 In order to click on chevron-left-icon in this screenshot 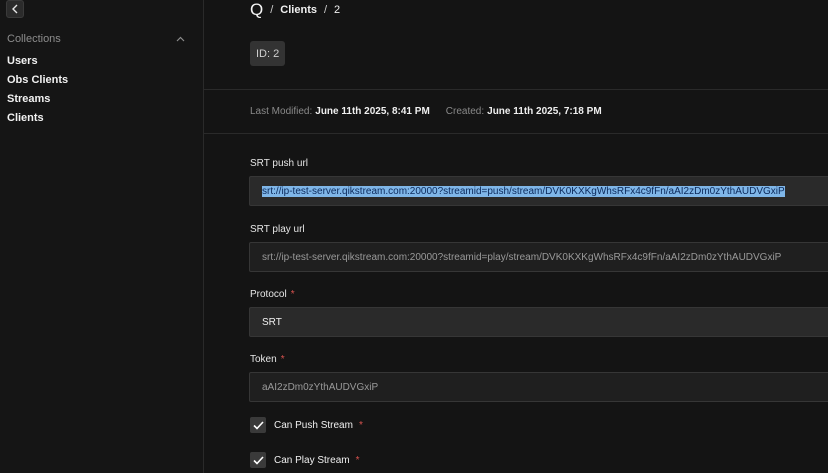, I will do `click(15, 9)`.